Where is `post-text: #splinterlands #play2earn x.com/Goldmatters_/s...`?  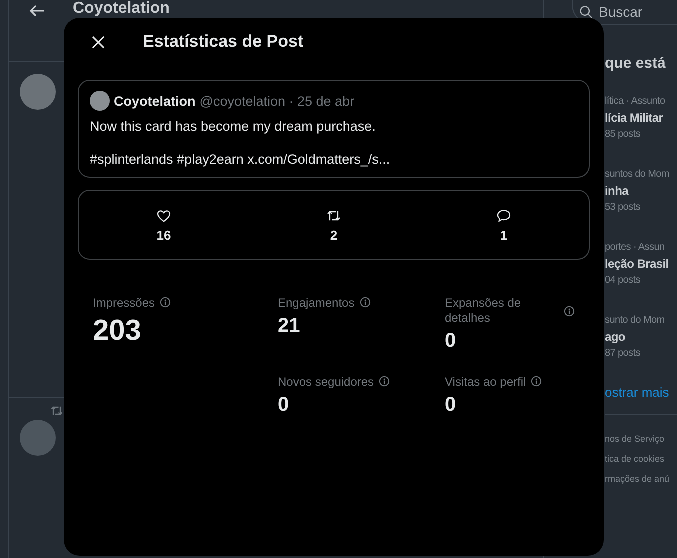 post-text: #splinterlands #play2earn x.com/Goldmatters_/s... is located at coordinates (241, 159).